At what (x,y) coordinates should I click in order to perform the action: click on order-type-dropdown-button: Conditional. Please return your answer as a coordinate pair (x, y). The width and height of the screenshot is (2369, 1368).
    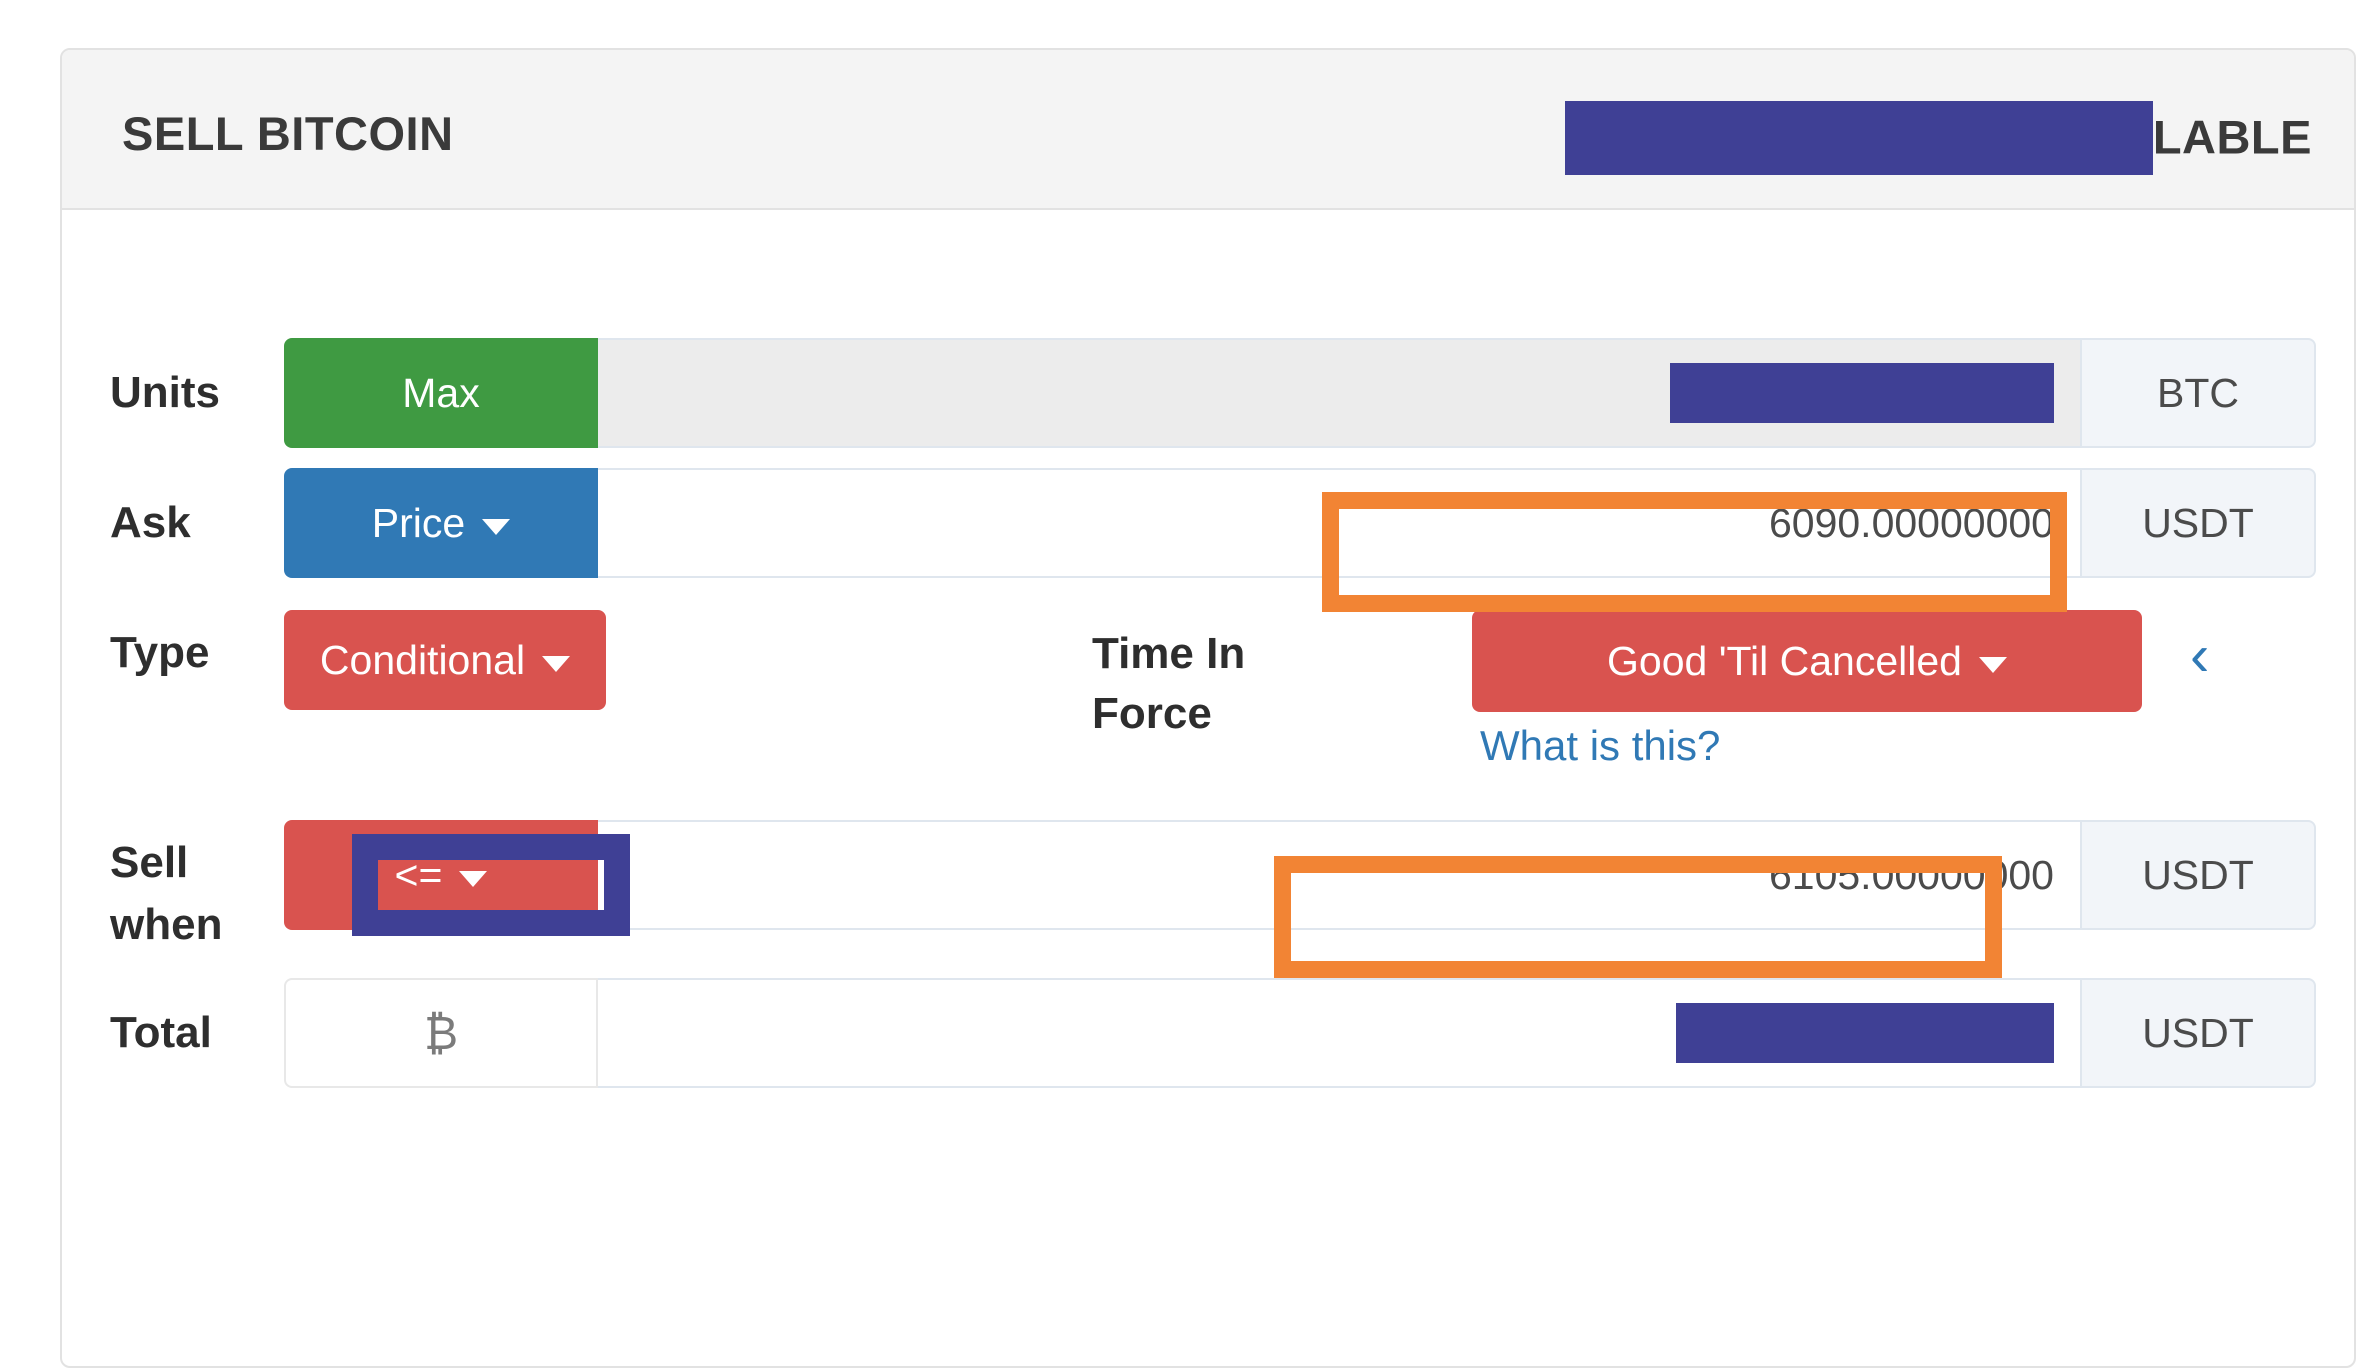
    Looking at the image, I should click on (445, 660).